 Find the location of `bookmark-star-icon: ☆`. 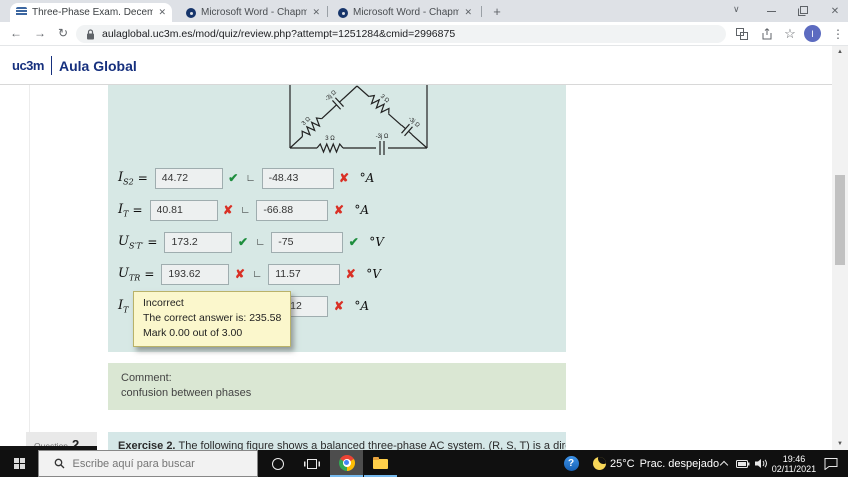

bookmark-star-icon: ☆ is located at coordinates (790, 34).